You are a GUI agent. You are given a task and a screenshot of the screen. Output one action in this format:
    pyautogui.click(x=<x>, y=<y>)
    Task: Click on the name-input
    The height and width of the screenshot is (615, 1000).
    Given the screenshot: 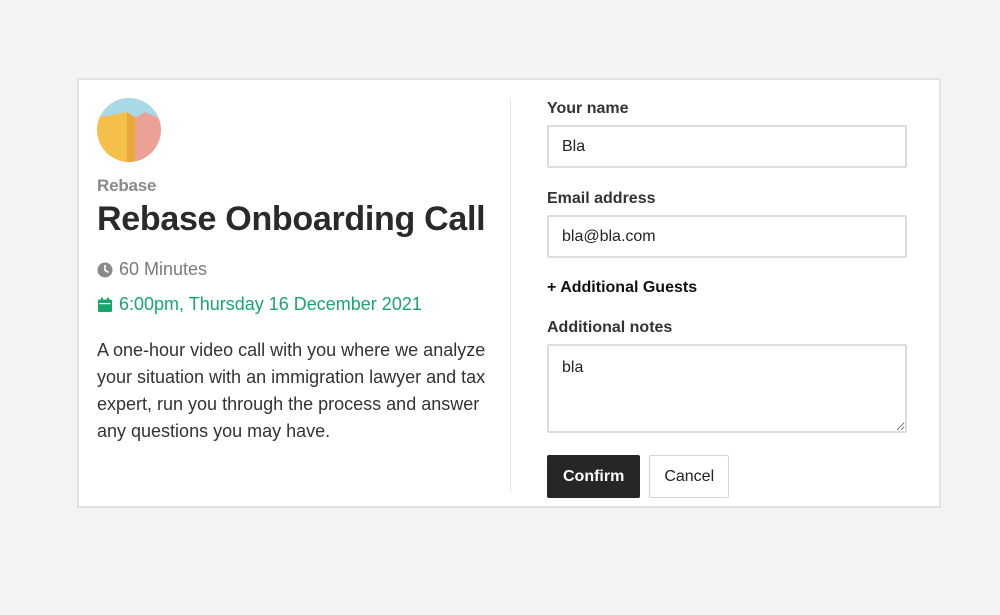 What is the action you would take?
    pyautogui.click(x=727, y=146)
    